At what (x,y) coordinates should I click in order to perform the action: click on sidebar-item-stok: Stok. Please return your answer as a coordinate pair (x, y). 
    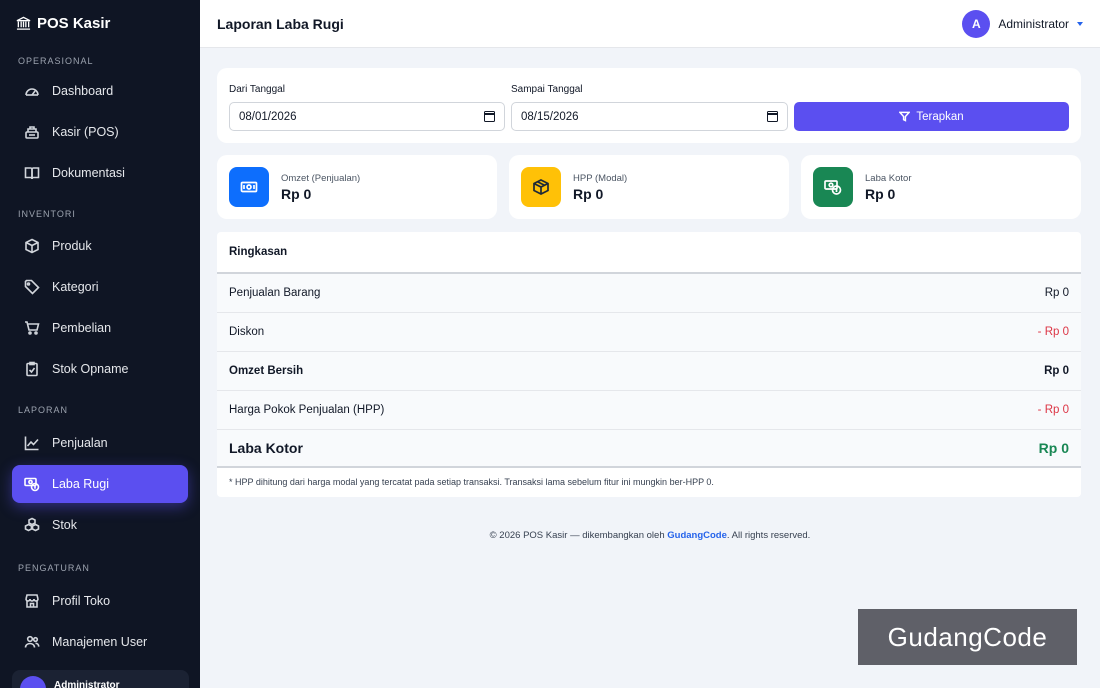
    Looking at the image, I should click on (100, 525).